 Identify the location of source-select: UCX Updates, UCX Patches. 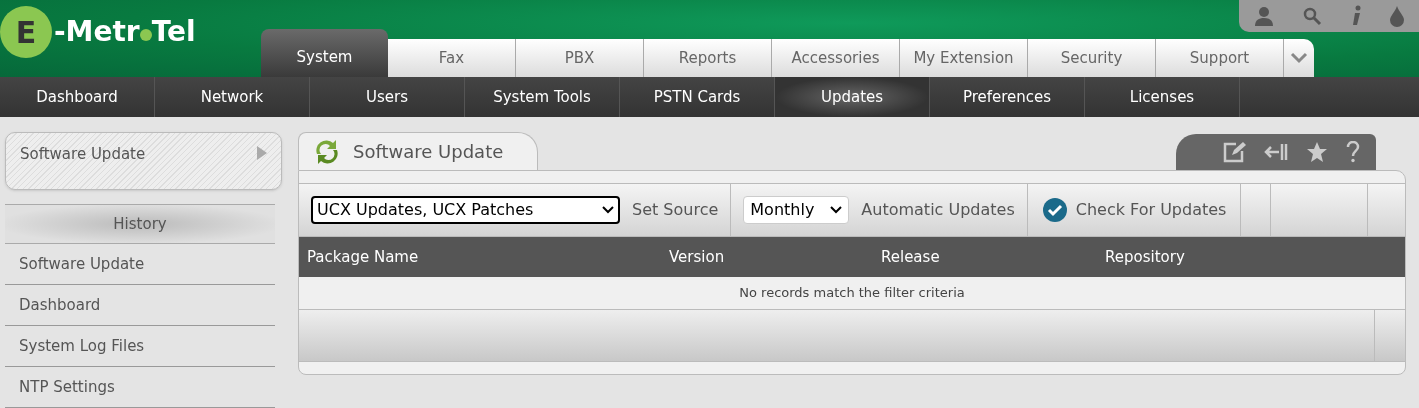
(465, 210).